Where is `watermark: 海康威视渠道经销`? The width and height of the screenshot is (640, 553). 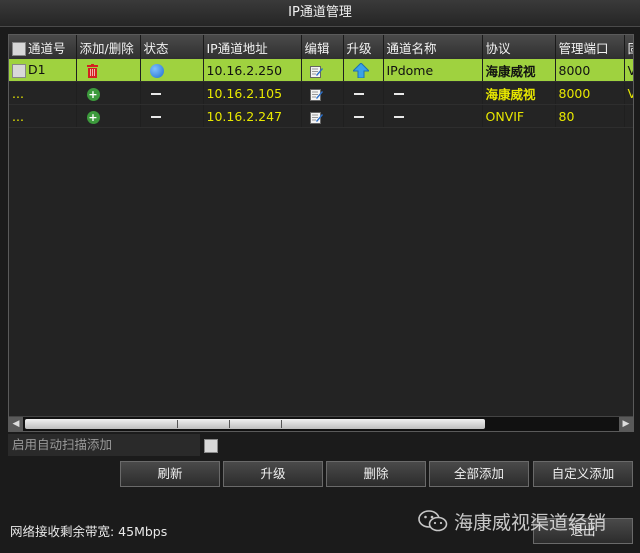
watermark: 海康威视渠道经销 is located at coordinates (512, 521).